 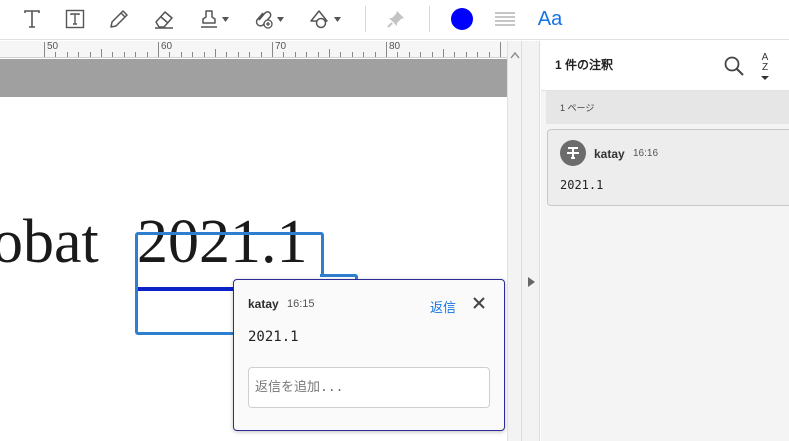 I want to click on sort-button: A Z, so click(x=765, y=68).